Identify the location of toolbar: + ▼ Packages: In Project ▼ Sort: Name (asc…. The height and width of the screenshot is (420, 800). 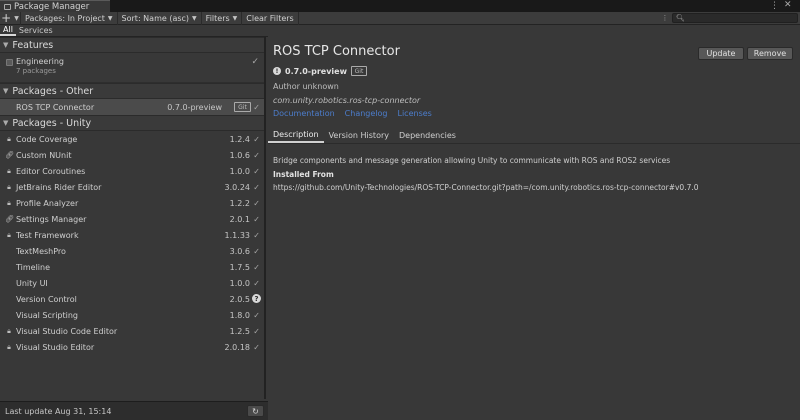
(400, 18).